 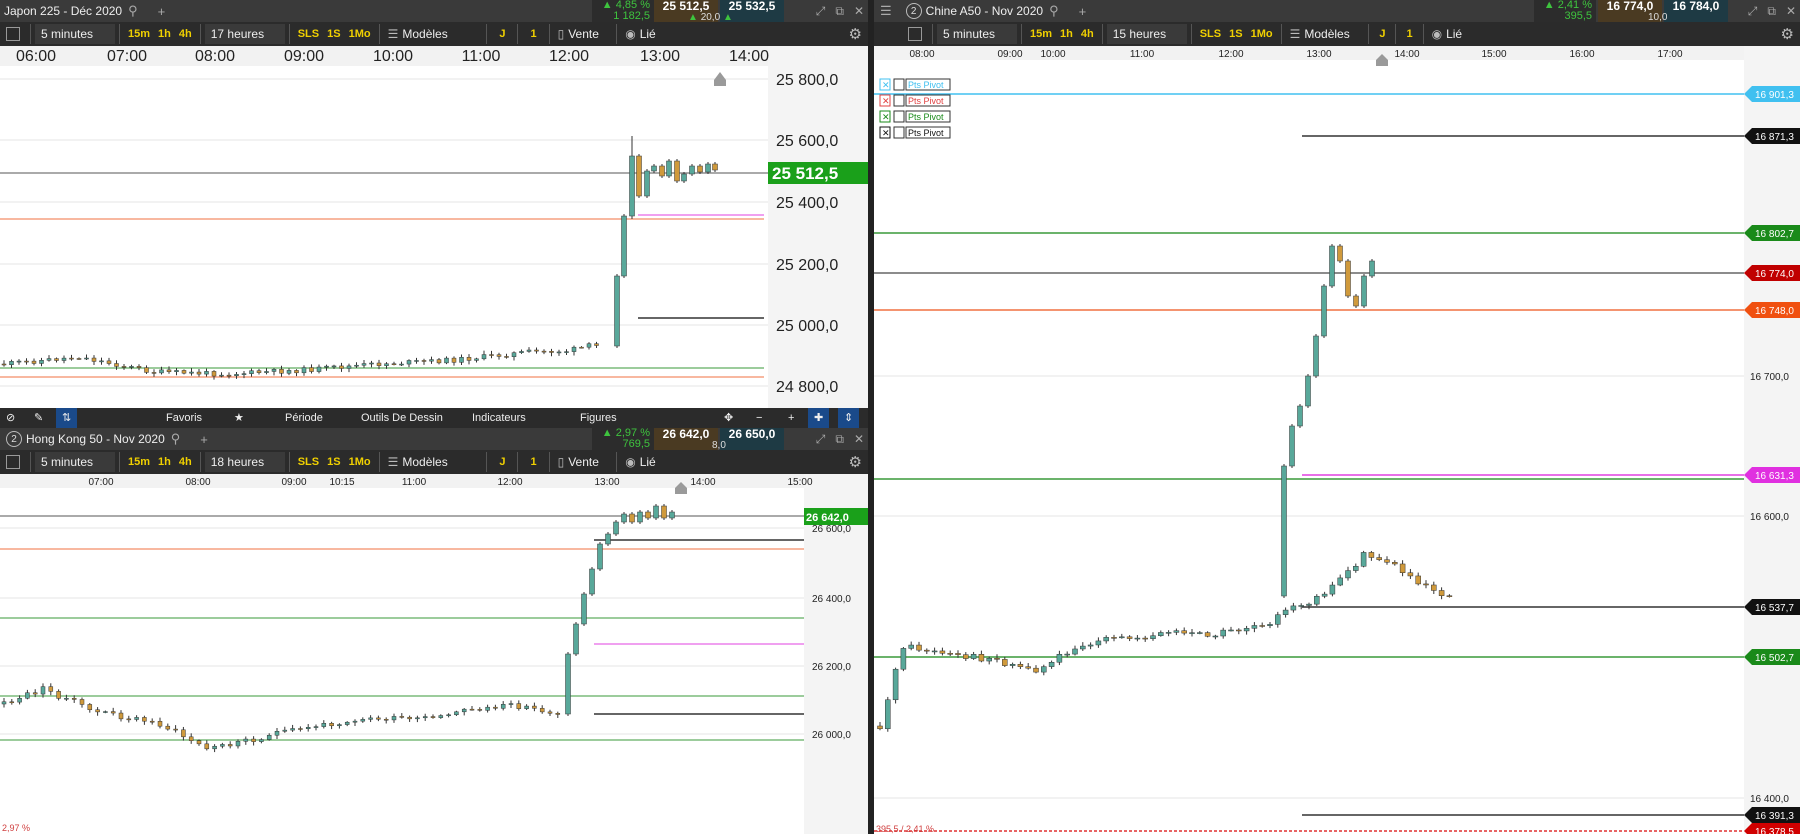 I want to click on star-icon: ★, so click(x=239, y=418).